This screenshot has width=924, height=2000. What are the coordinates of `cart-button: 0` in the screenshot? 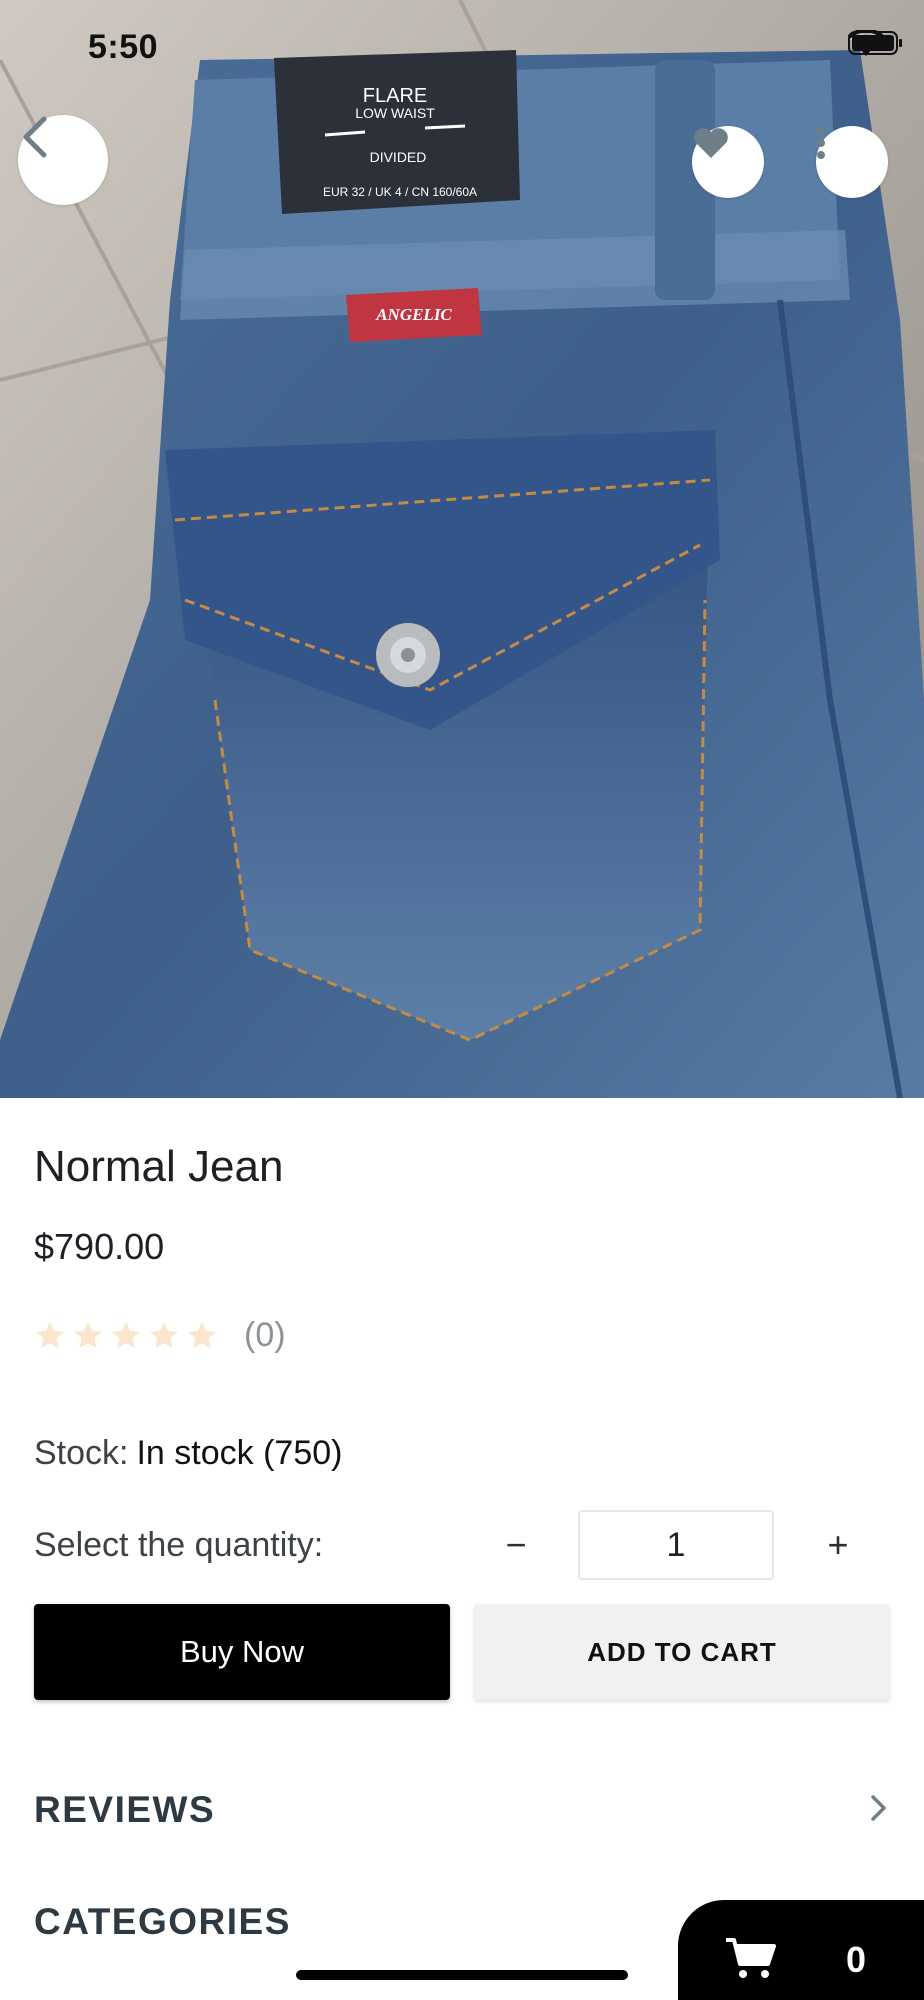 It's located at (801, 1950).